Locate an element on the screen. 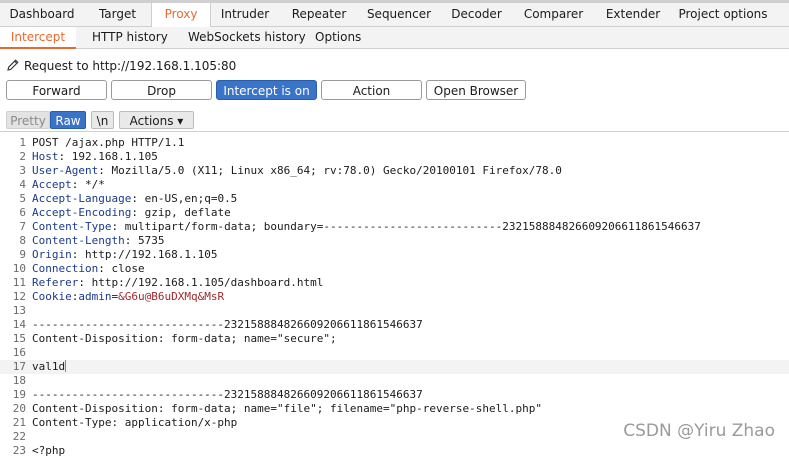 The image size is (789, 458). header-name: Connection is located at coordinates (65, 268).